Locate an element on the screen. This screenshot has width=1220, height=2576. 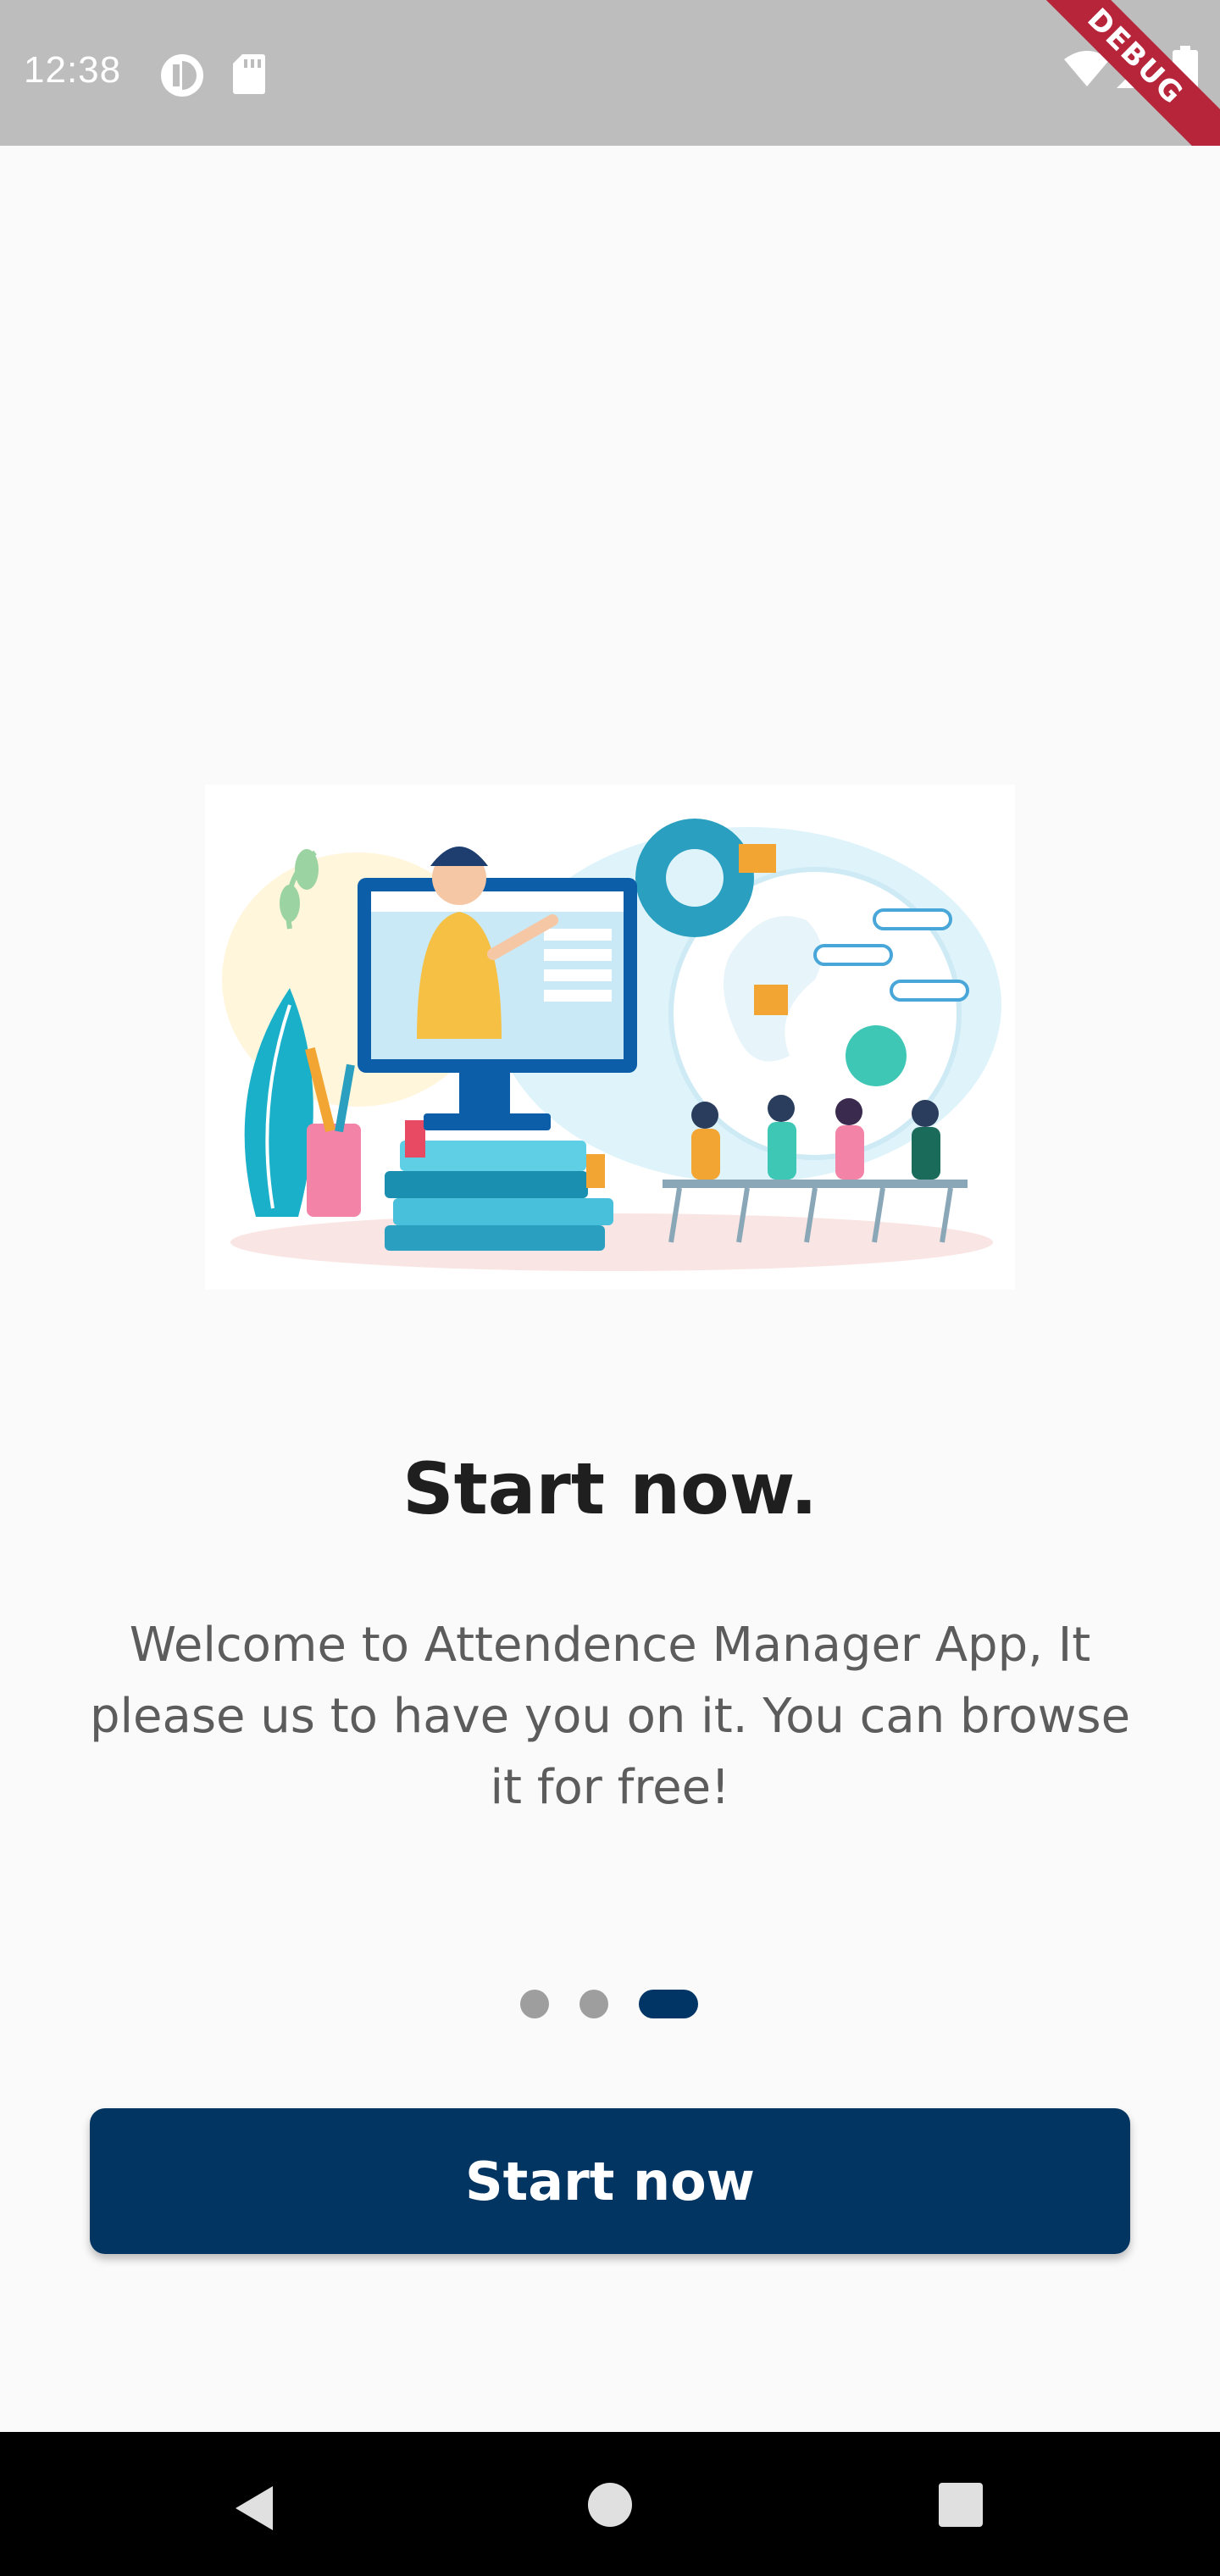
back-icon is located at coordinates (256, 2508).